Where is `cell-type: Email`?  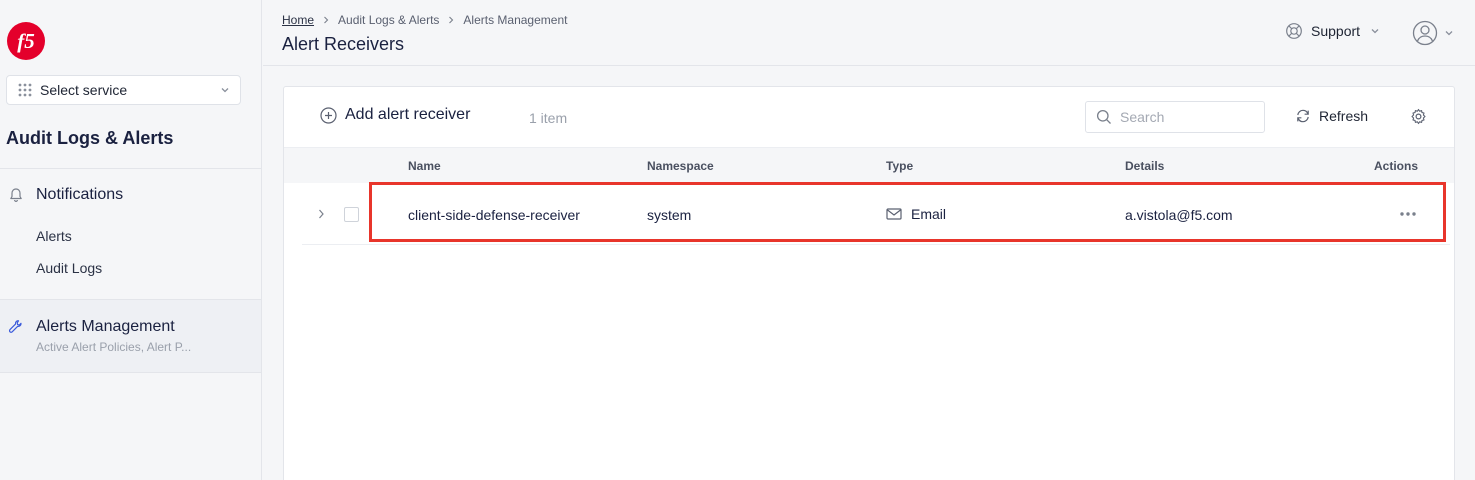
cell-type: Email is located at coordinates (916, 214).